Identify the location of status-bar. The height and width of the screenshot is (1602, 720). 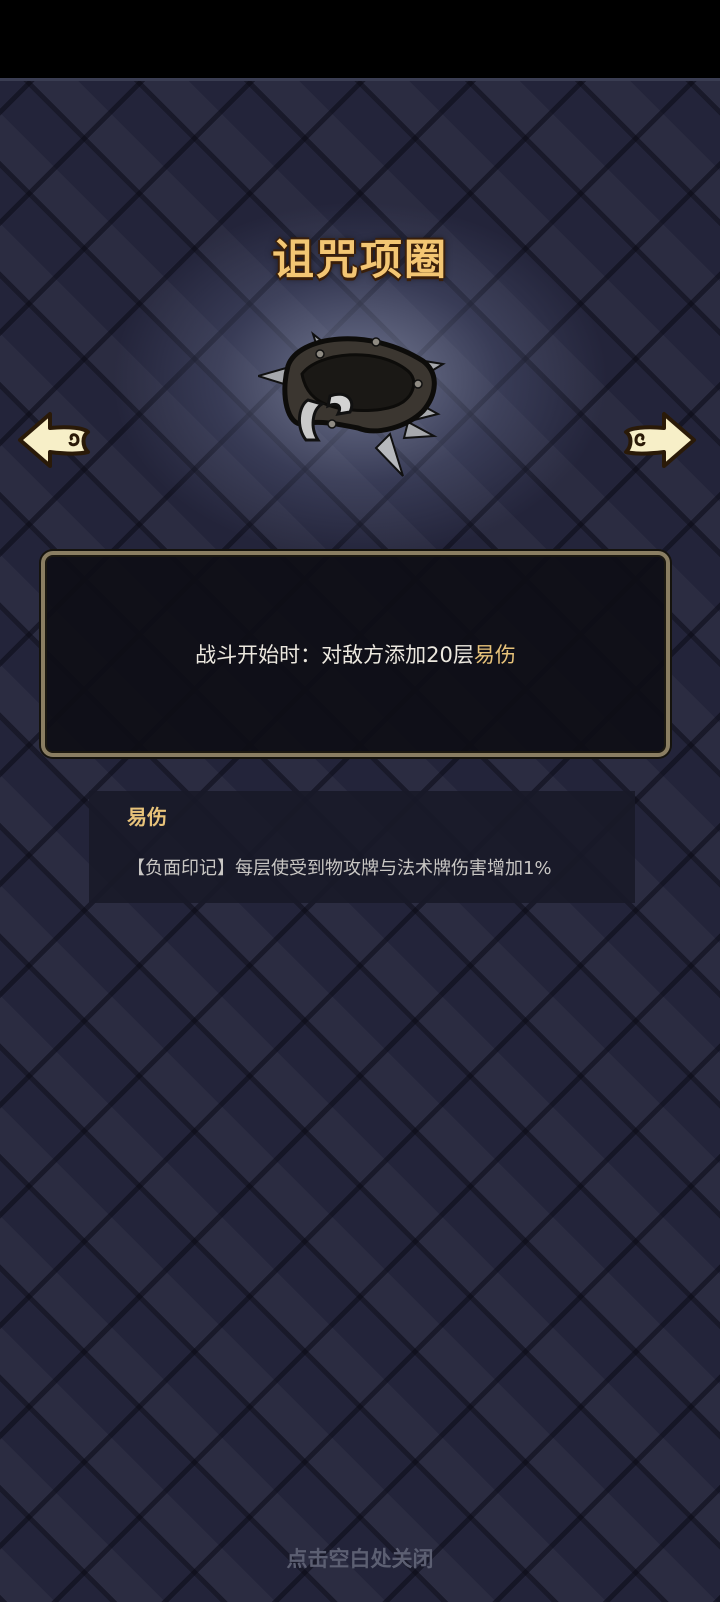
(360, 40).